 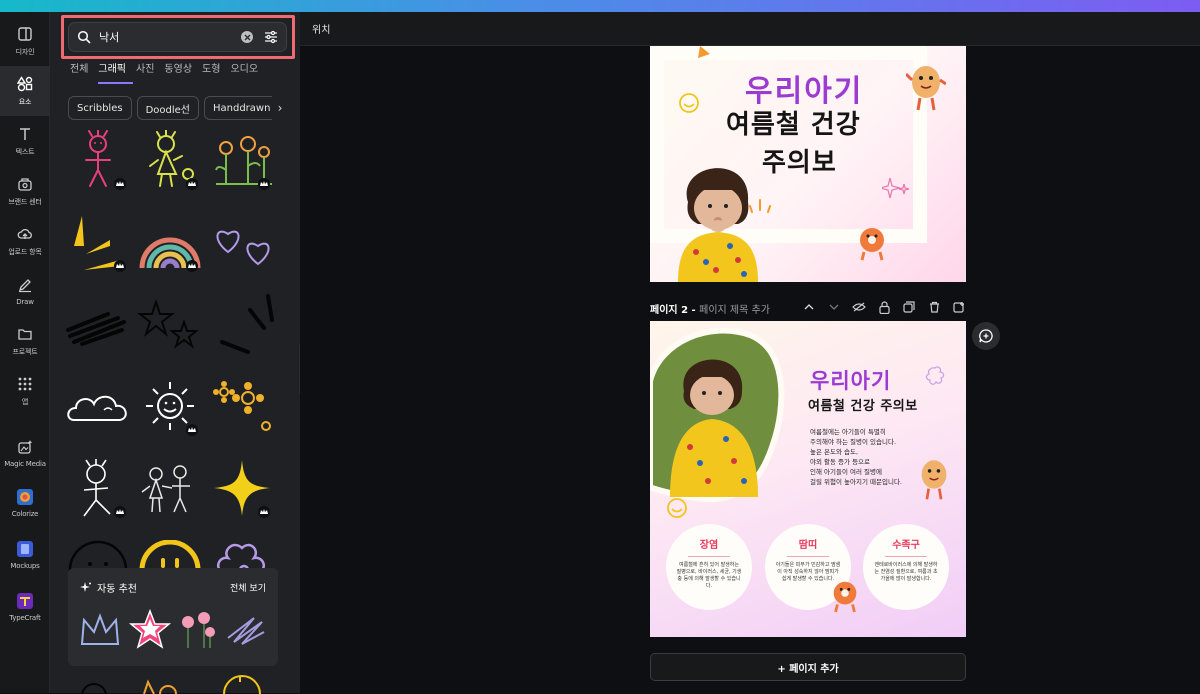 What do you see at coordinates (884, 307) in the screenshot?
I see `lock-icon` at bounding box center [884, 307].